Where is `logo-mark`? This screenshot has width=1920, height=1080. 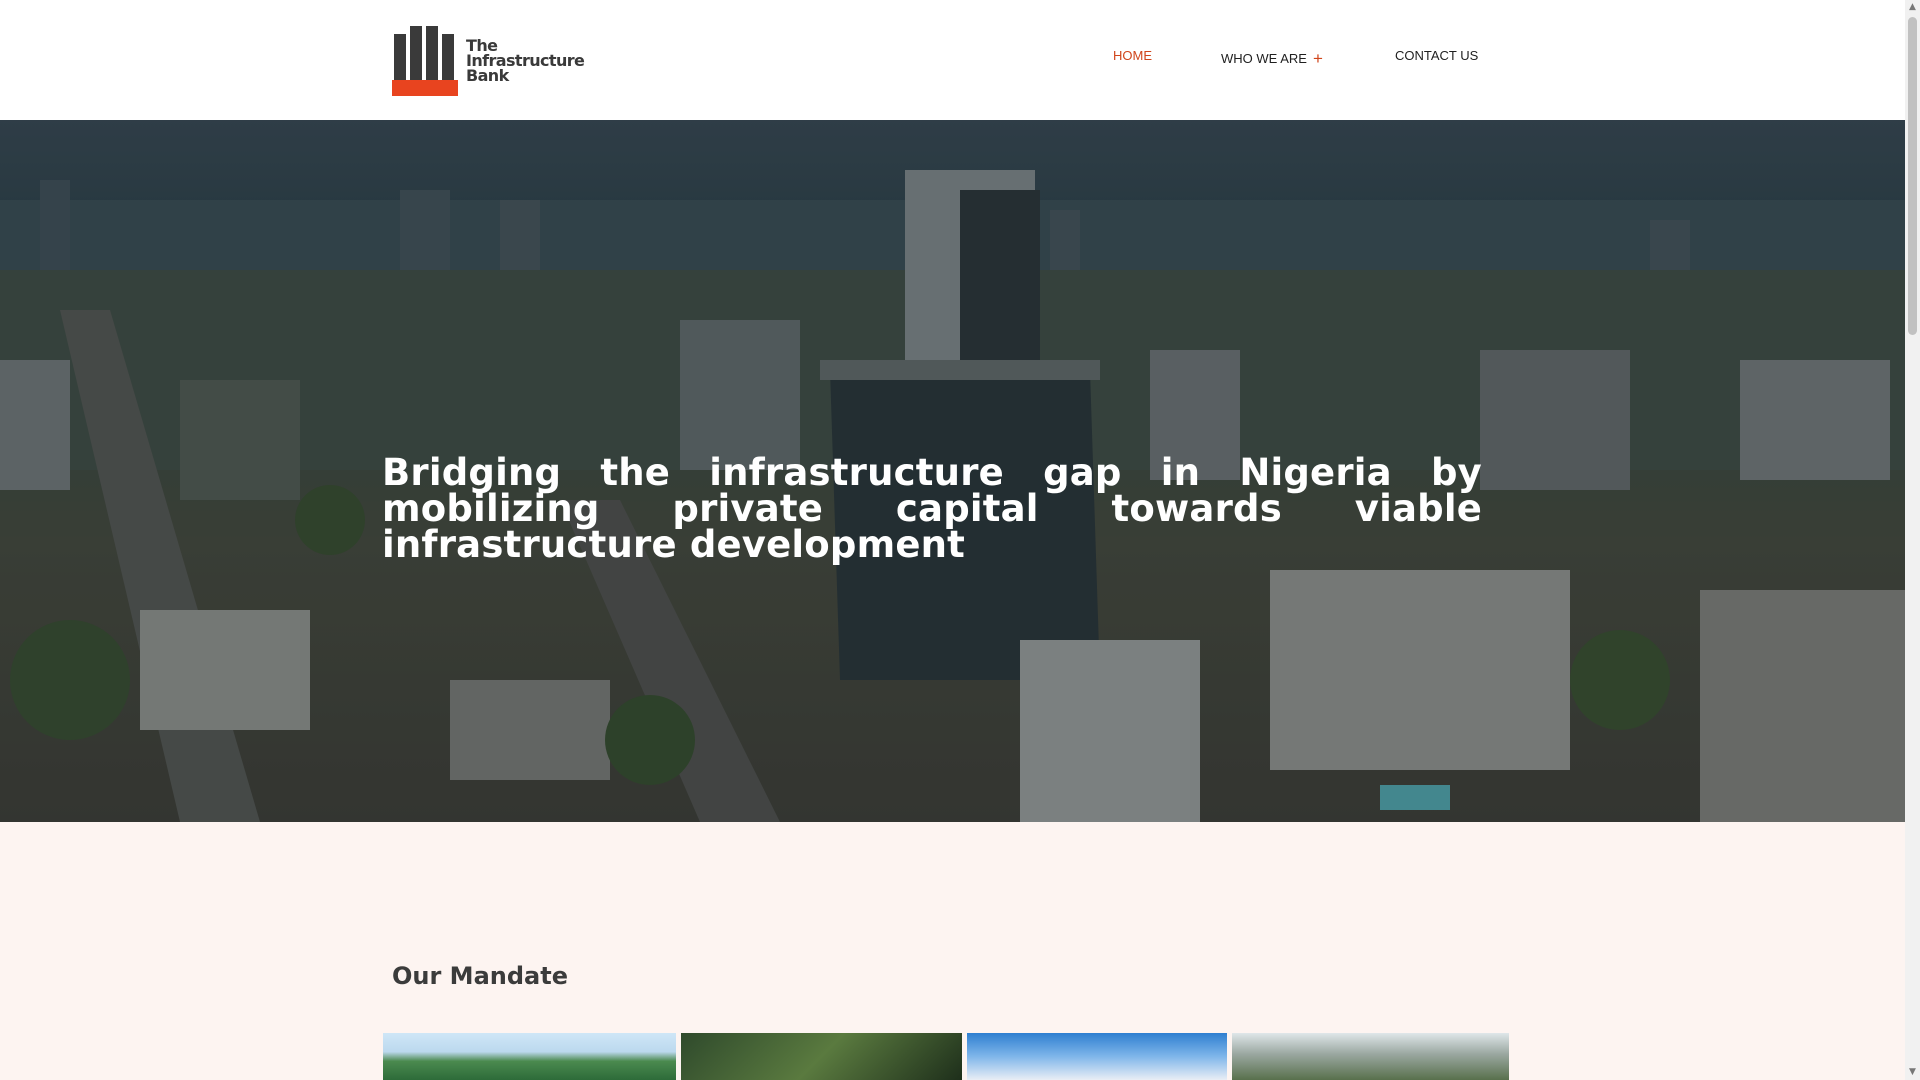 logo-mark is located at coordinates (425, 61).